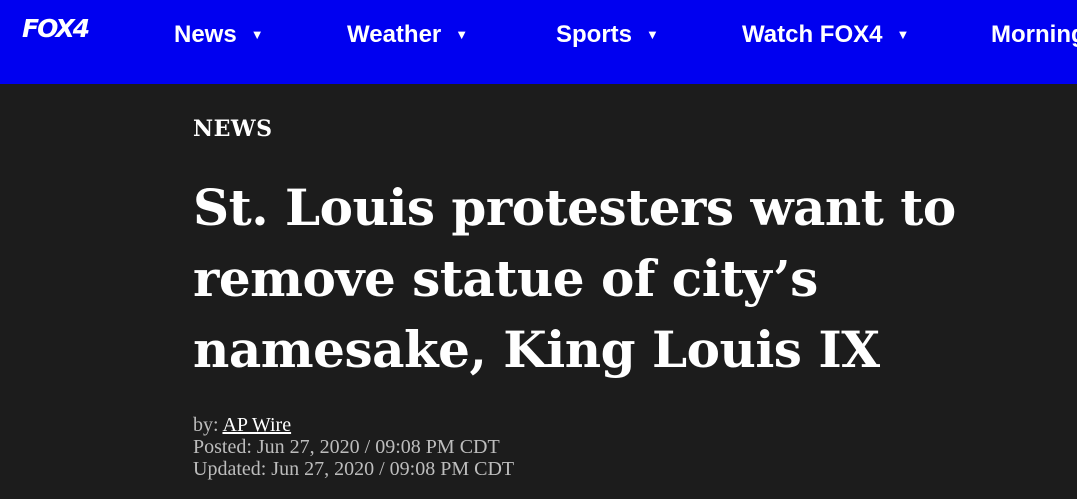  I want to click on nav-item-news: News ▼, so click(219, 35).